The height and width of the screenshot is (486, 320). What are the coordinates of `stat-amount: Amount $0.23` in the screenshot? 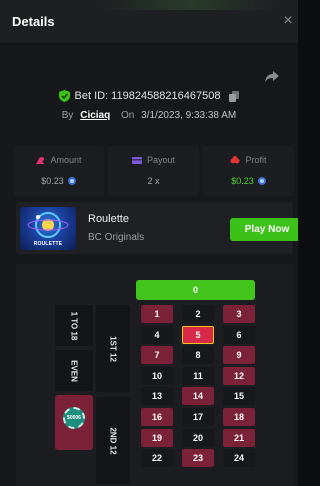 It's located at (58, 171).